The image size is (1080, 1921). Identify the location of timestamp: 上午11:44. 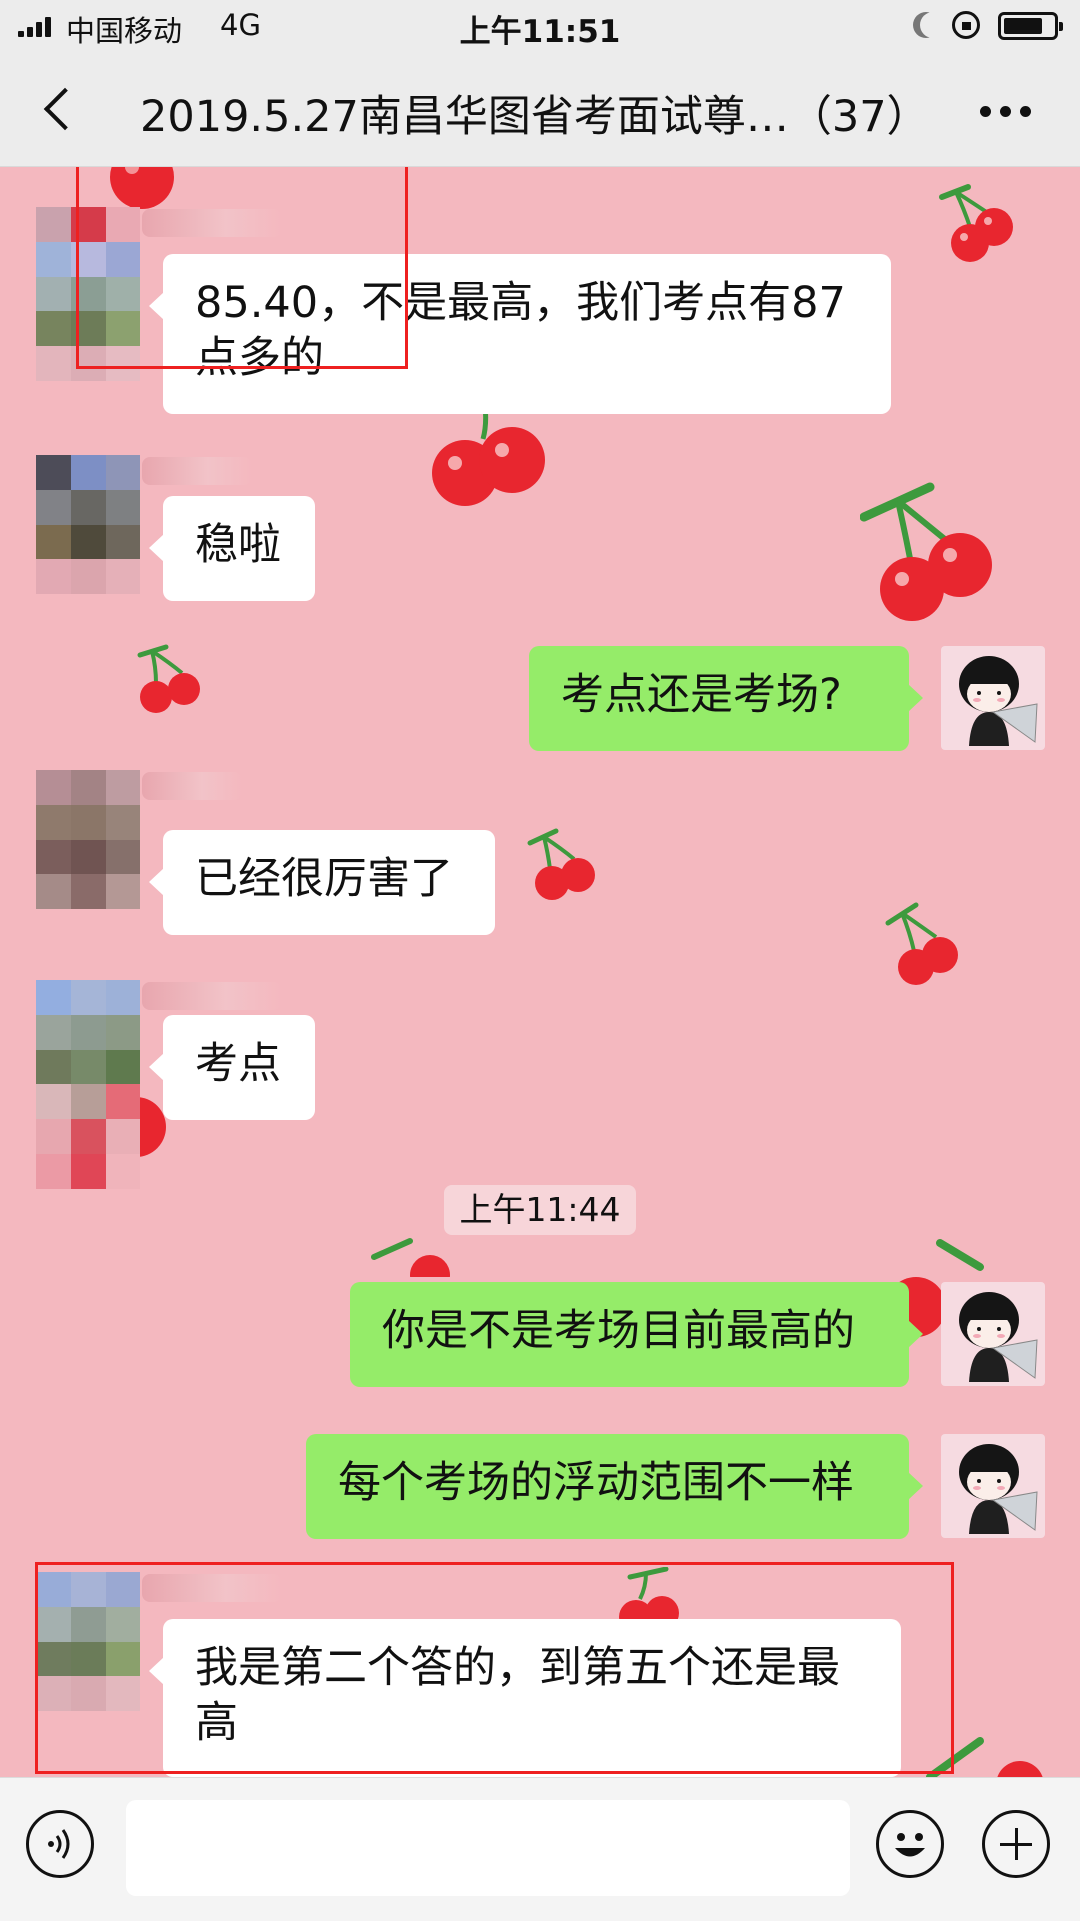
(540, 1210).